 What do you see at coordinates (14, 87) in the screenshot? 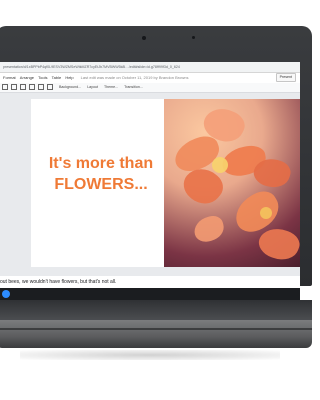
I see `undo-icon` at bounding box center [14, 87].